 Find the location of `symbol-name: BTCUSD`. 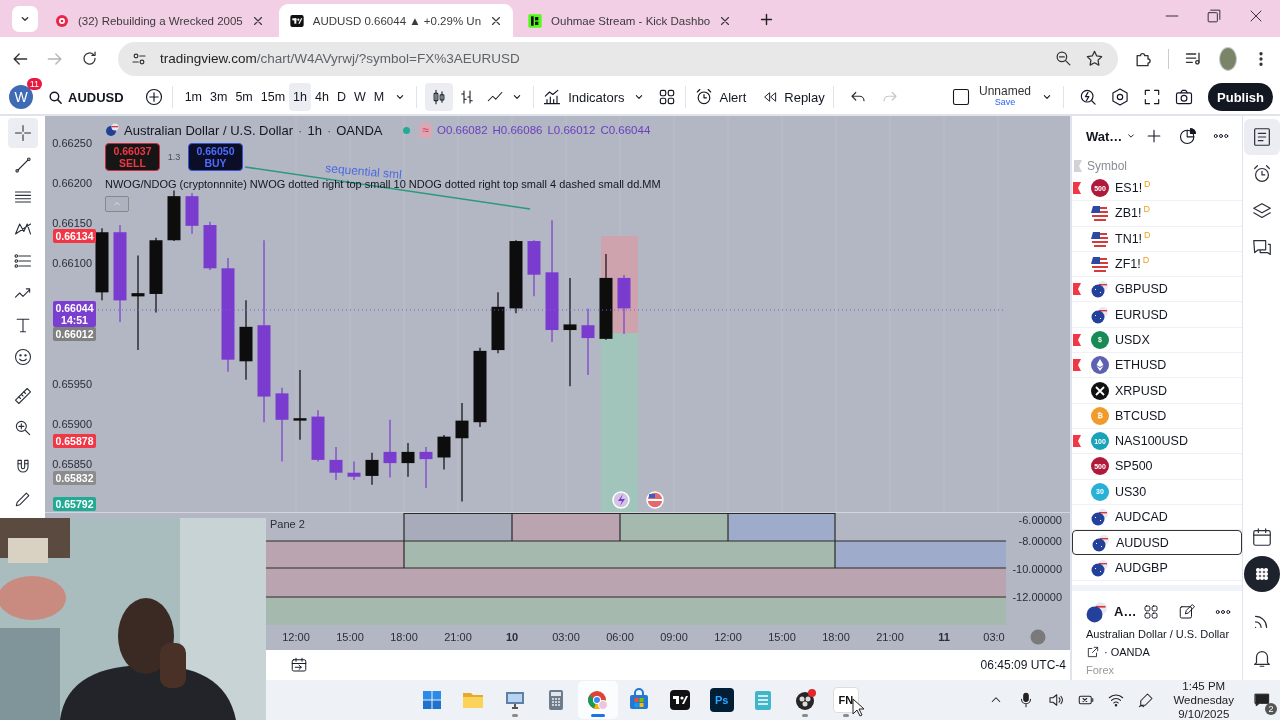

symbol-name: BTCUSD is located at coordinates (1141, 415).